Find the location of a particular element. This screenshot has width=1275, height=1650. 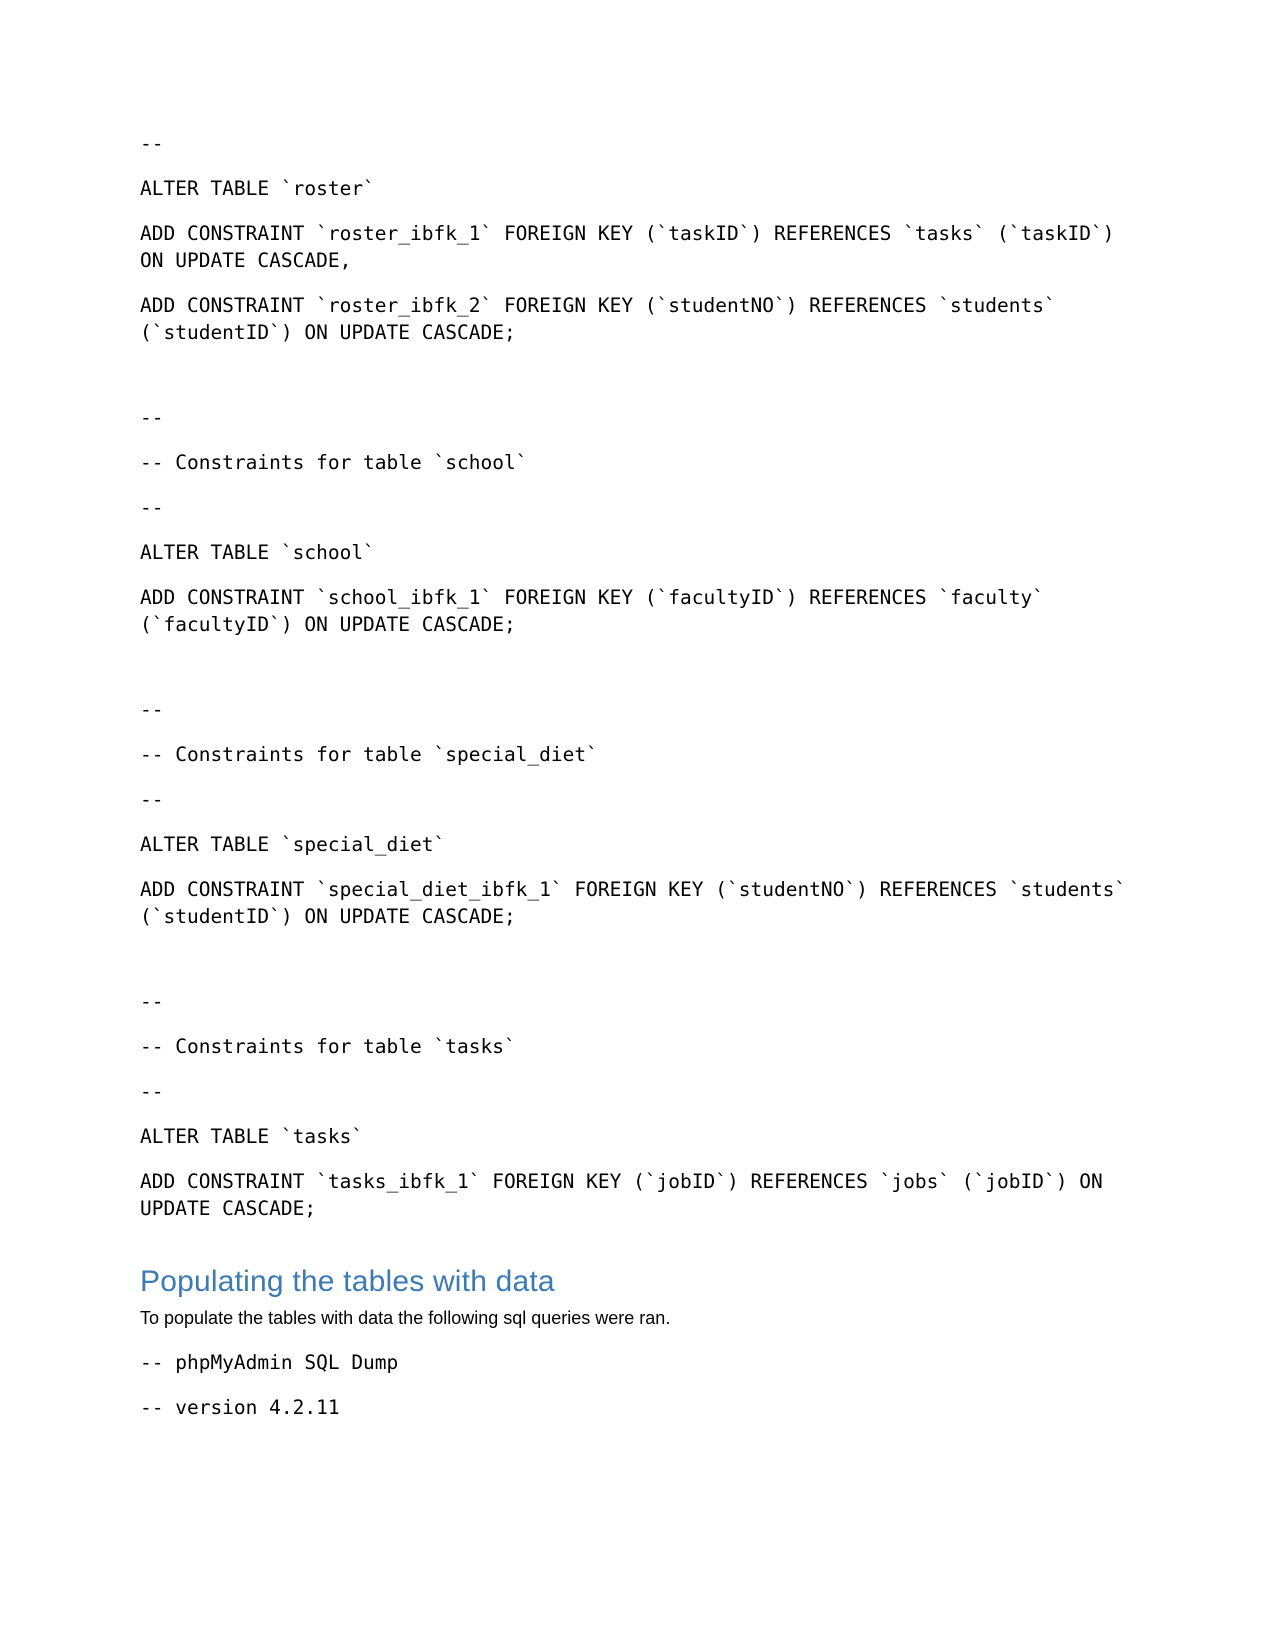

code-line-comment: -- Constraints for table `tasks` is located at coordinates (328, 1046).